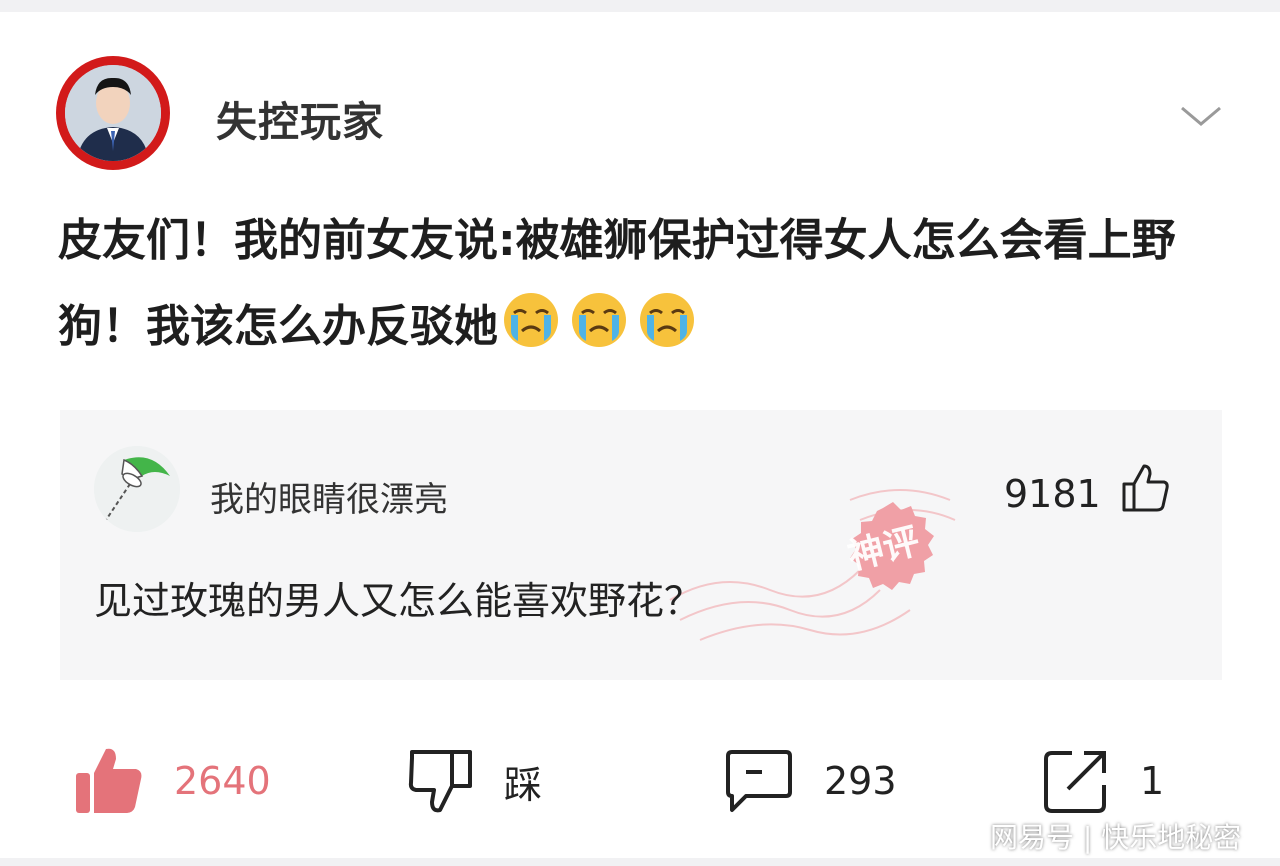 The image size is (1280, 866). I want to click on emoji-group, so click(599, 320).